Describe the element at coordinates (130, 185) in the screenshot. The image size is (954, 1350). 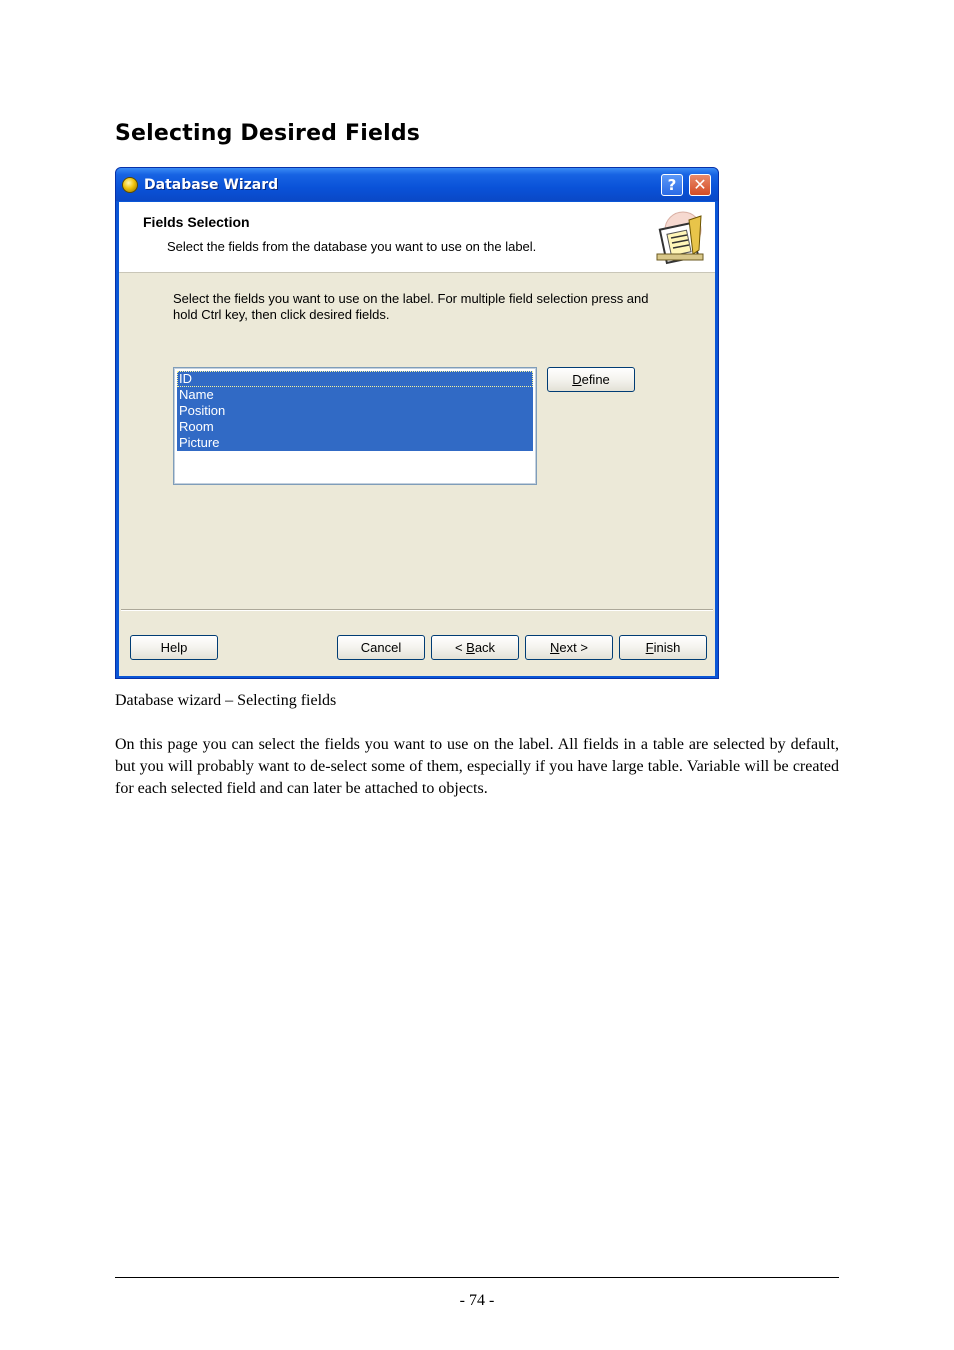
I see `app-icon` at that location.